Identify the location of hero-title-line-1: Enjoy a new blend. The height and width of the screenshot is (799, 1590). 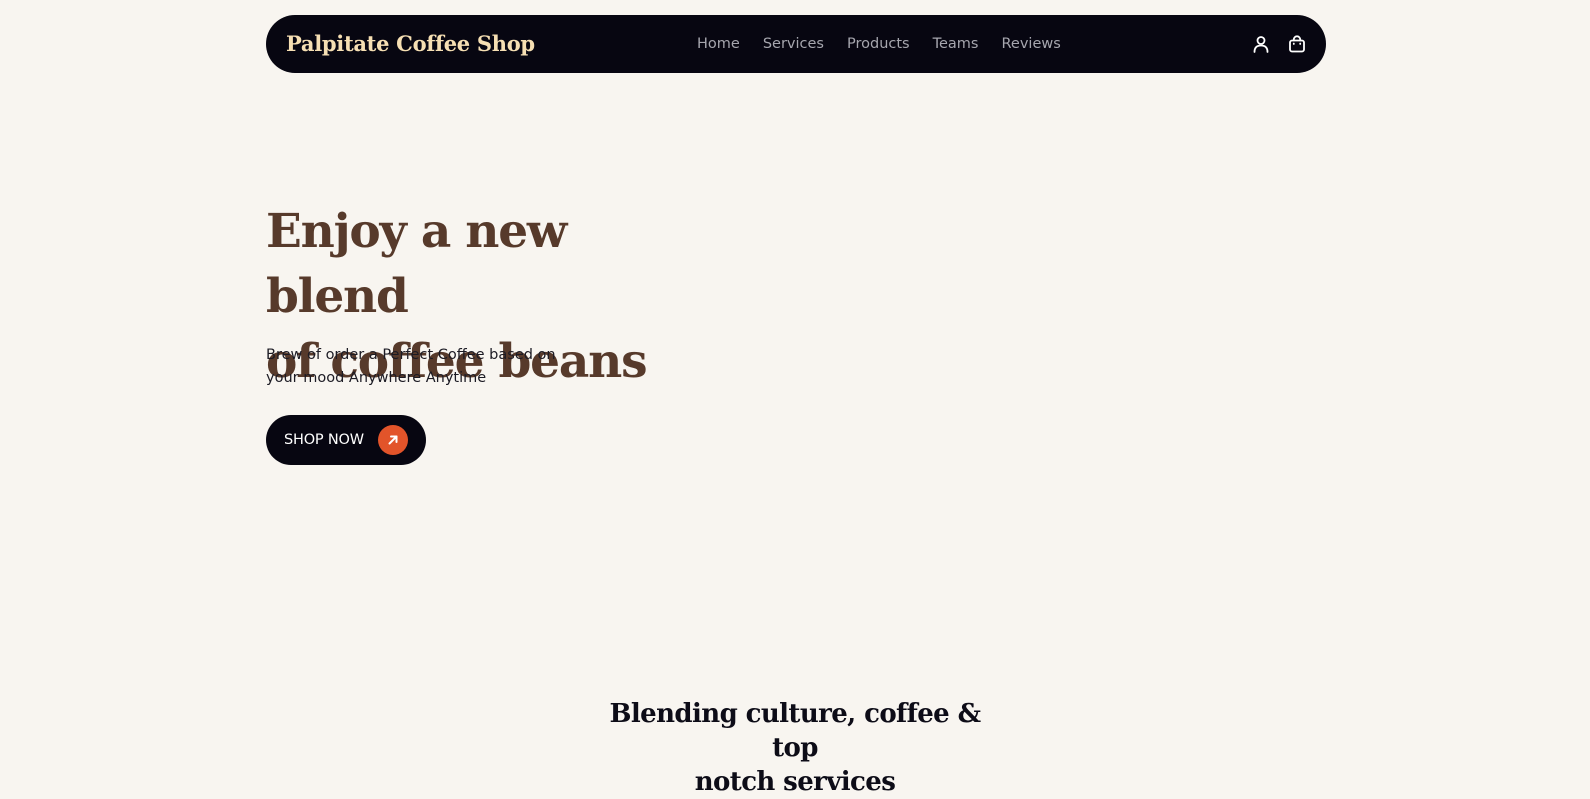
(416, 264).